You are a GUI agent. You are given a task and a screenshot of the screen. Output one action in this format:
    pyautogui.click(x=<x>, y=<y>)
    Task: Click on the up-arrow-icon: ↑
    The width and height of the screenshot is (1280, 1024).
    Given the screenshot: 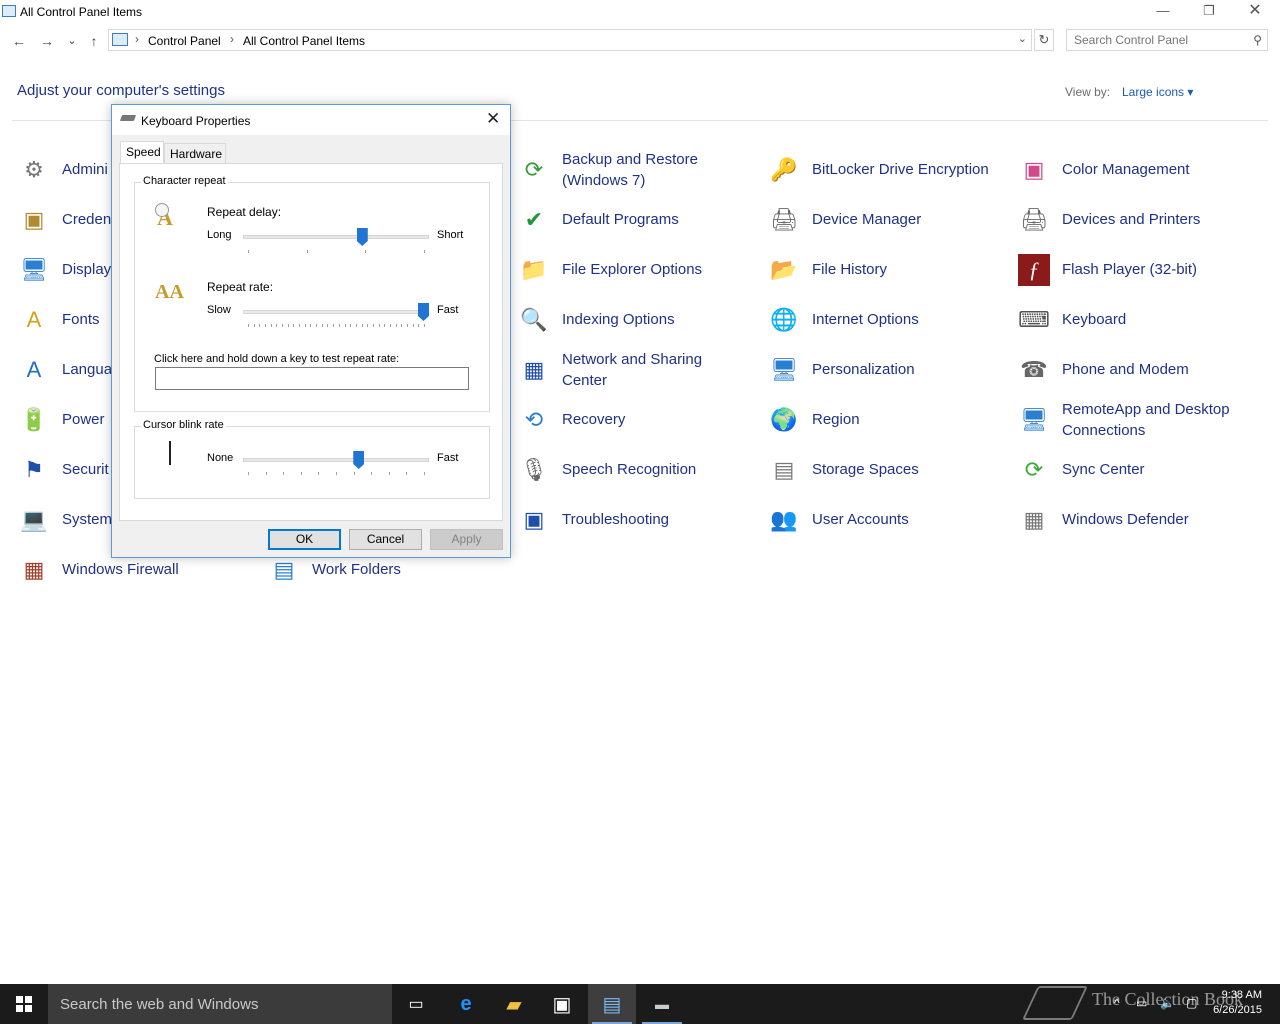 What is the action you would take?
    pyautogui.click(x=94, y=41)
    